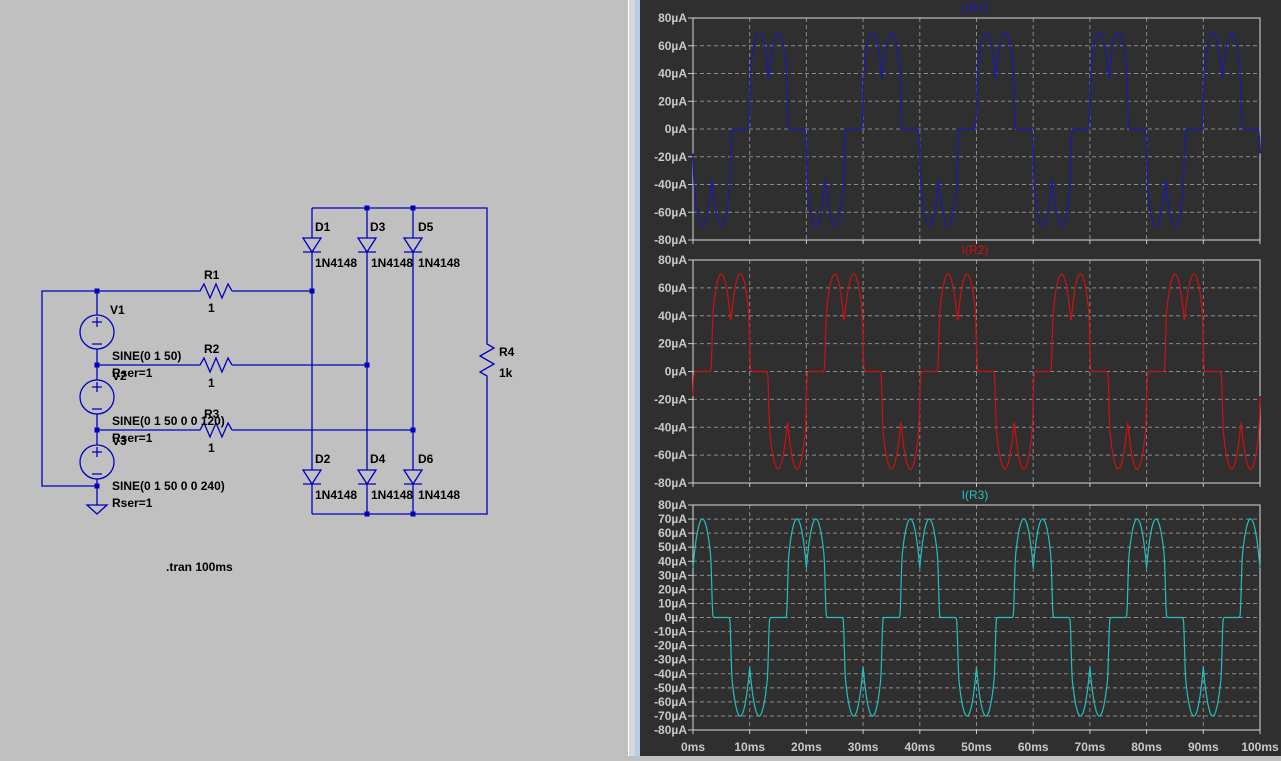 The height and width of the screenshot is (761, 1281). I want to click on r2-label: R2, so click(212, 349).